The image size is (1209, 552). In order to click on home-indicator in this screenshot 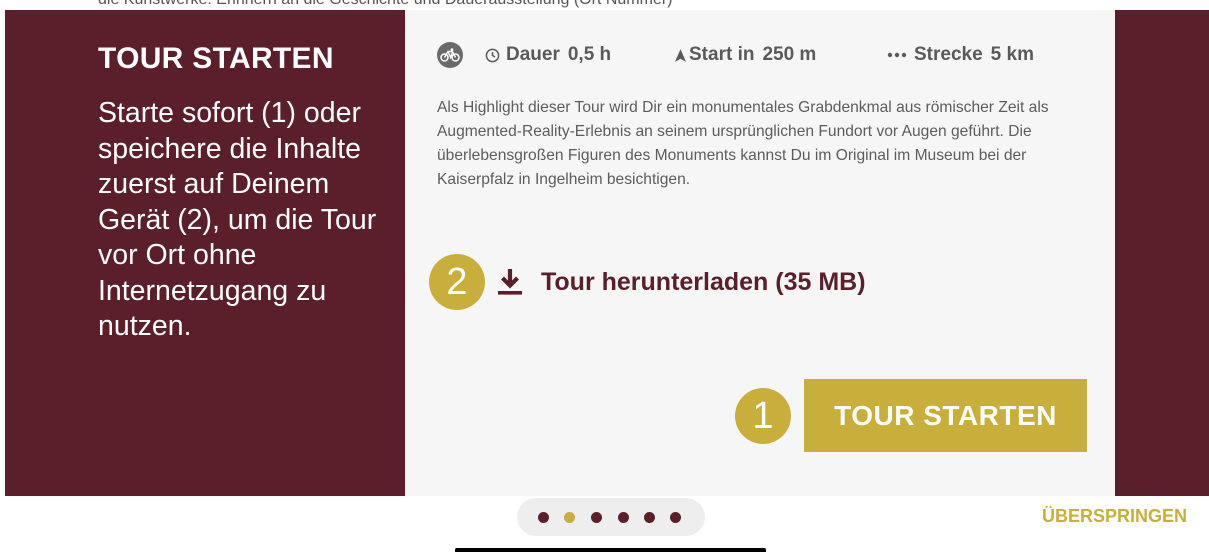, I will do `click(610, 550)`.